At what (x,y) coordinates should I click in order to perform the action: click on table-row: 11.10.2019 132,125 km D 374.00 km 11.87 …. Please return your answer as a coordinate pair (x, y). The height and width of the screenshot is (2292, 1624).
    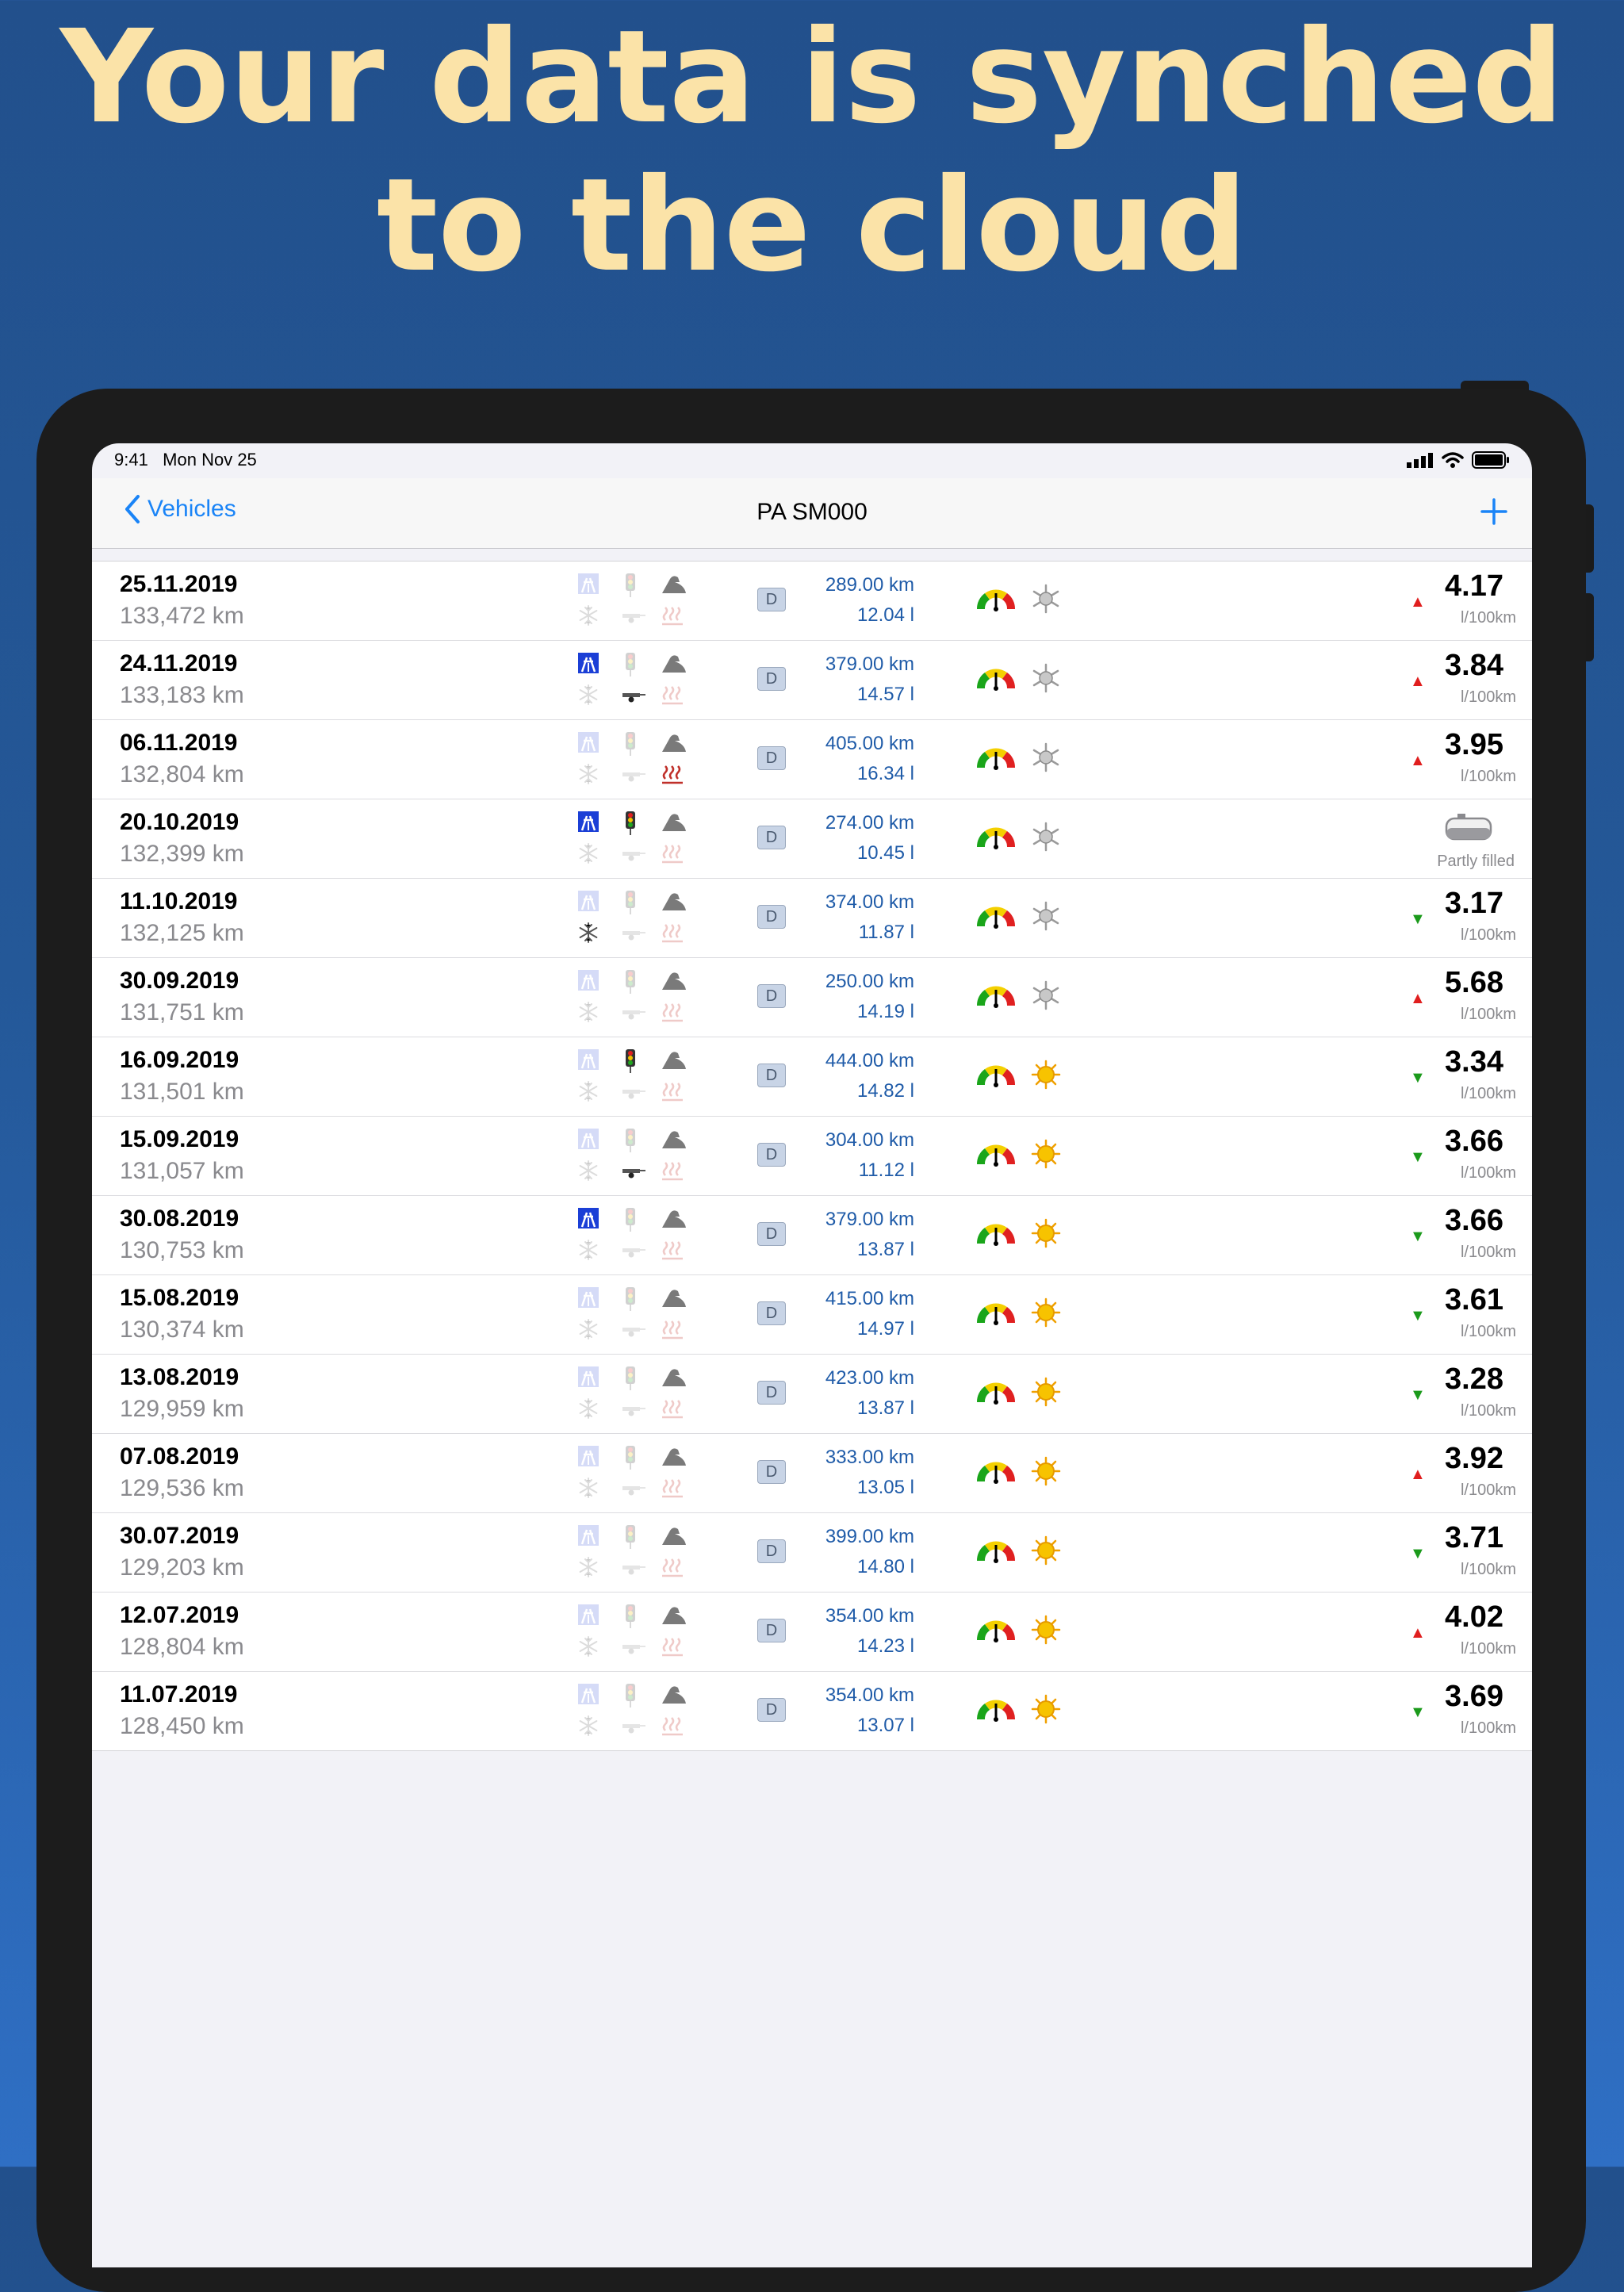
    Looking at the image, I should click on (812, 919).